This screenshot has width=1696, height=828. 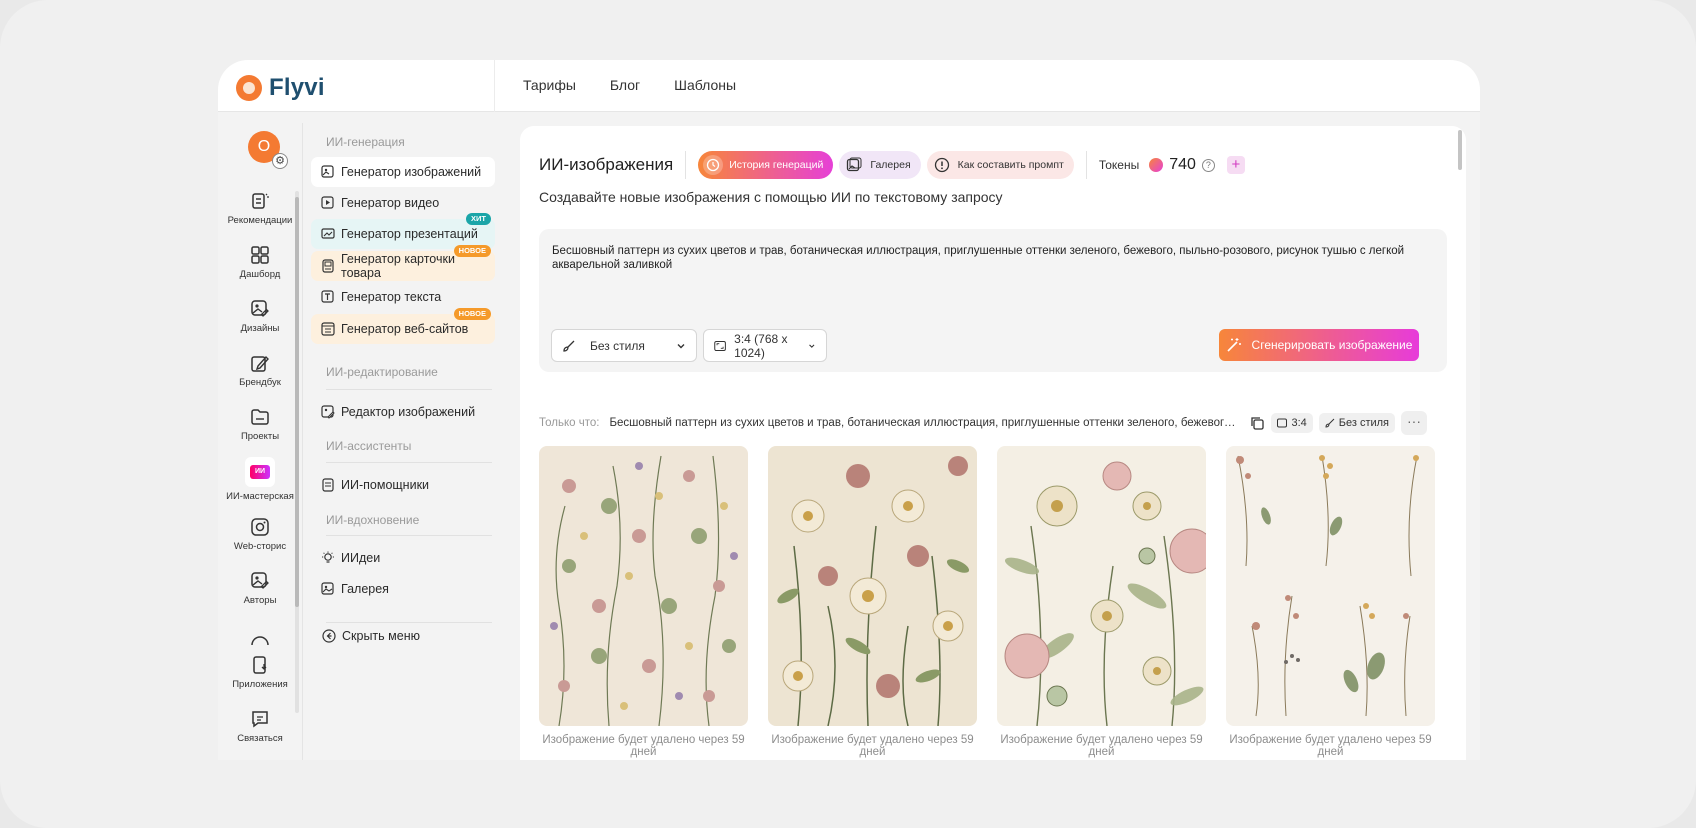 What do you see at coordinates (1414, 423) in the screenshot?
I see `more-options-button: ···` at bounding box center [1414, 423].